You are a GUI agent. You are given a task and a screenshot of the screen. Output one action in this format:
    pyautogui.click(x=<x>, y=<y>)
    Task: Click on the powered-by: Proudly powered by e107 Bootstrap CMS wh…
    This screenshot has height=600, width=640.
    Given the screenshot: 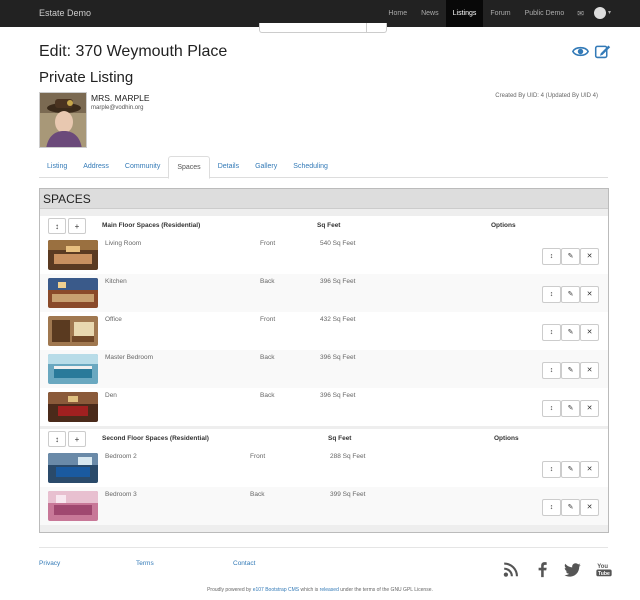 What is the action you would take?
    pyautogui.click(x=320, y=590)
    